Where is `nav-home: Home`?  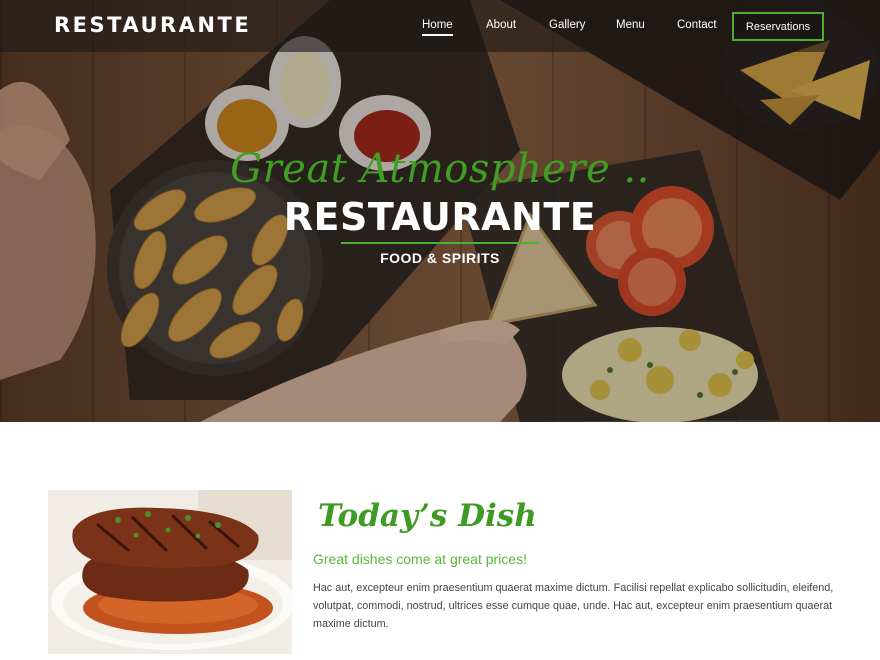 nav-home: Home is located at coordinates (437, 27).